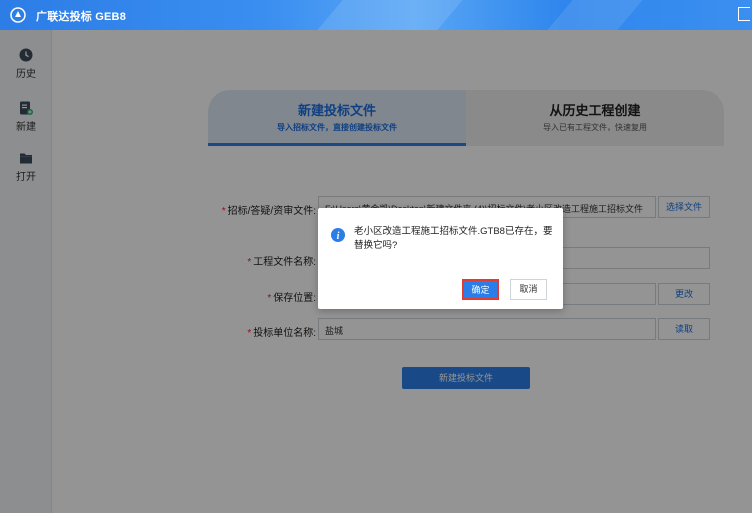 The width and height of the screenshot is (752, 513). Describe the element at coordinates (81, 17) in the screenshot. I see `app-title: 广联达投标 GEB8` at that location.